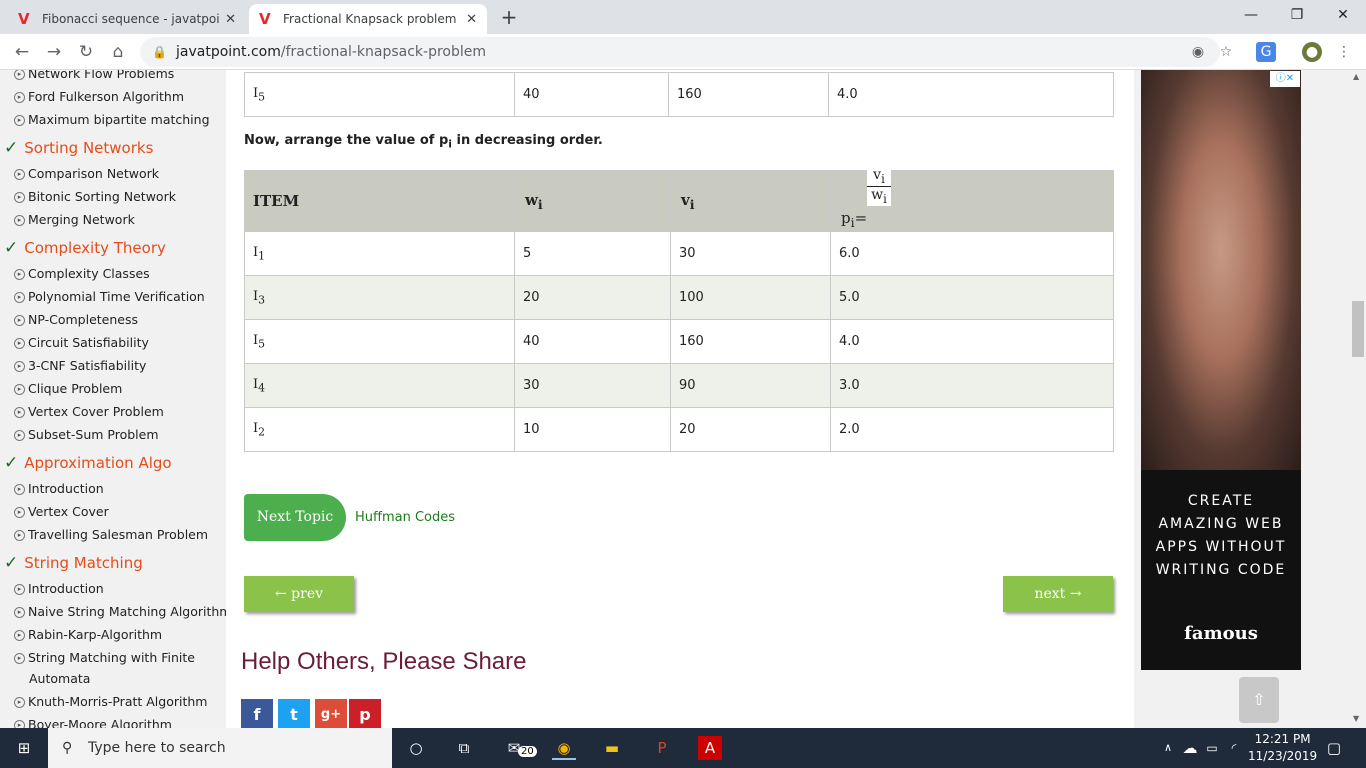 The image size is (1366, 768). Describe the element at coordinates (710, 748) in the screenshot. I see `access-icon: A` at that location.